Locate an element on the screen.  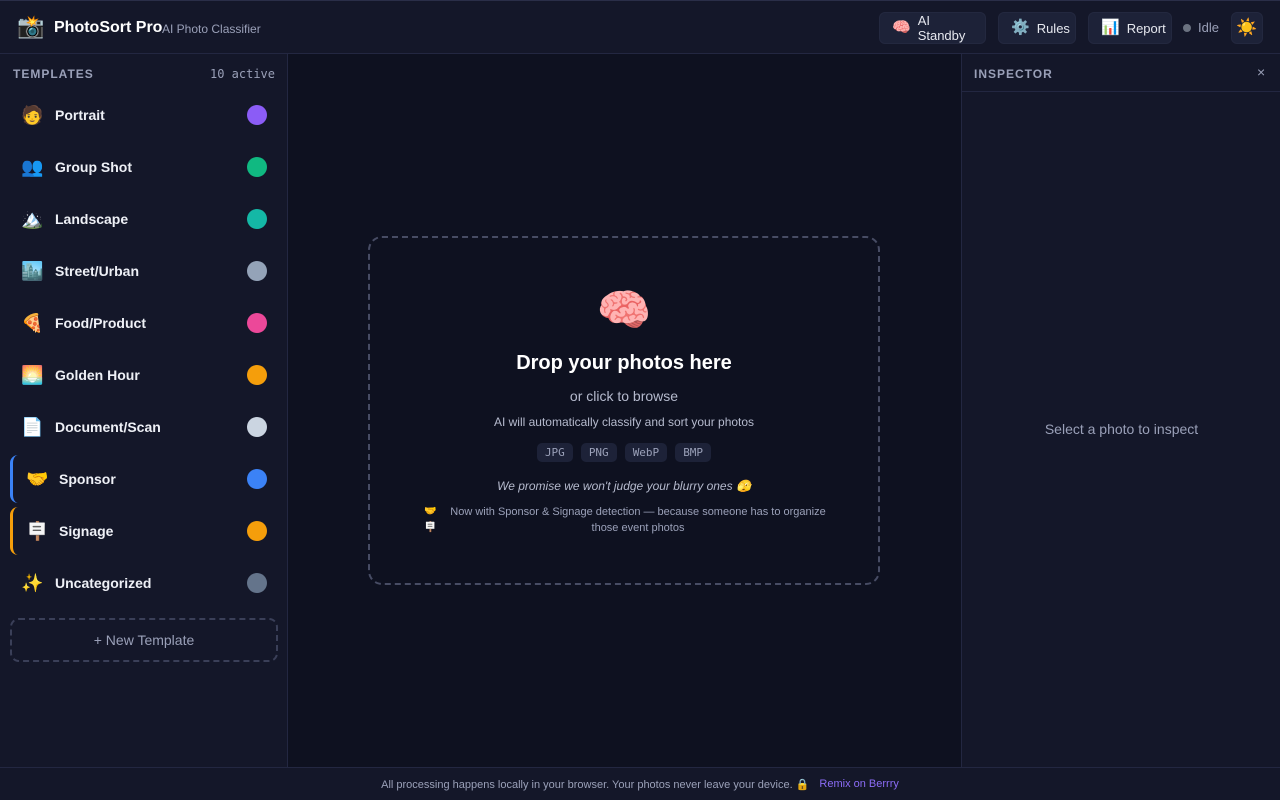
sun-icon: ☀️ is located at coordinates (1247, 27).